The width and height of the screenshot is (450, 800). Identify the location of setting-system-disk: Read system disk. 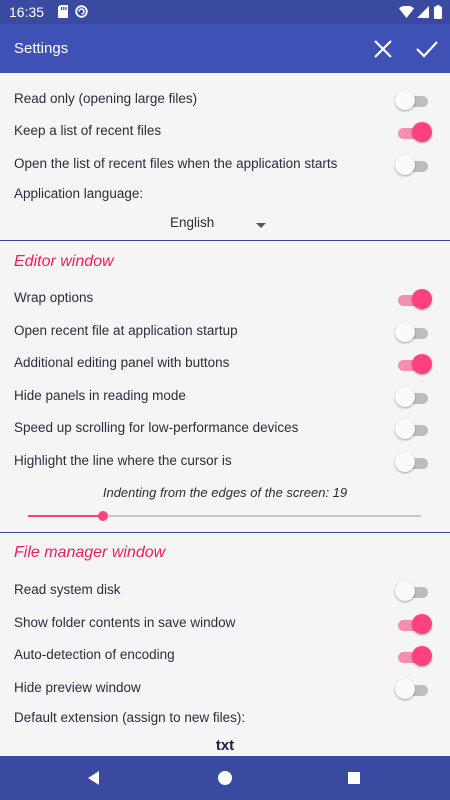
(225, 591).